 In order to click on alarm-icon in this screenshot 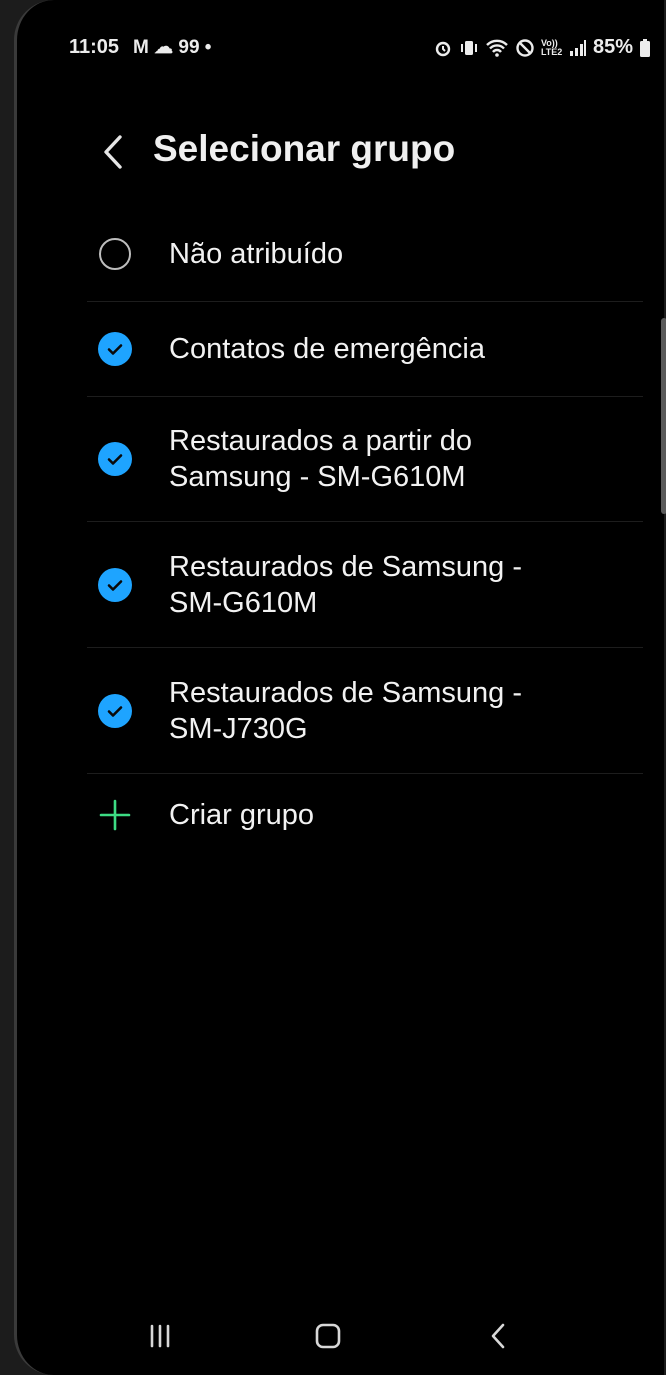, I will do `click(443, 48)`.